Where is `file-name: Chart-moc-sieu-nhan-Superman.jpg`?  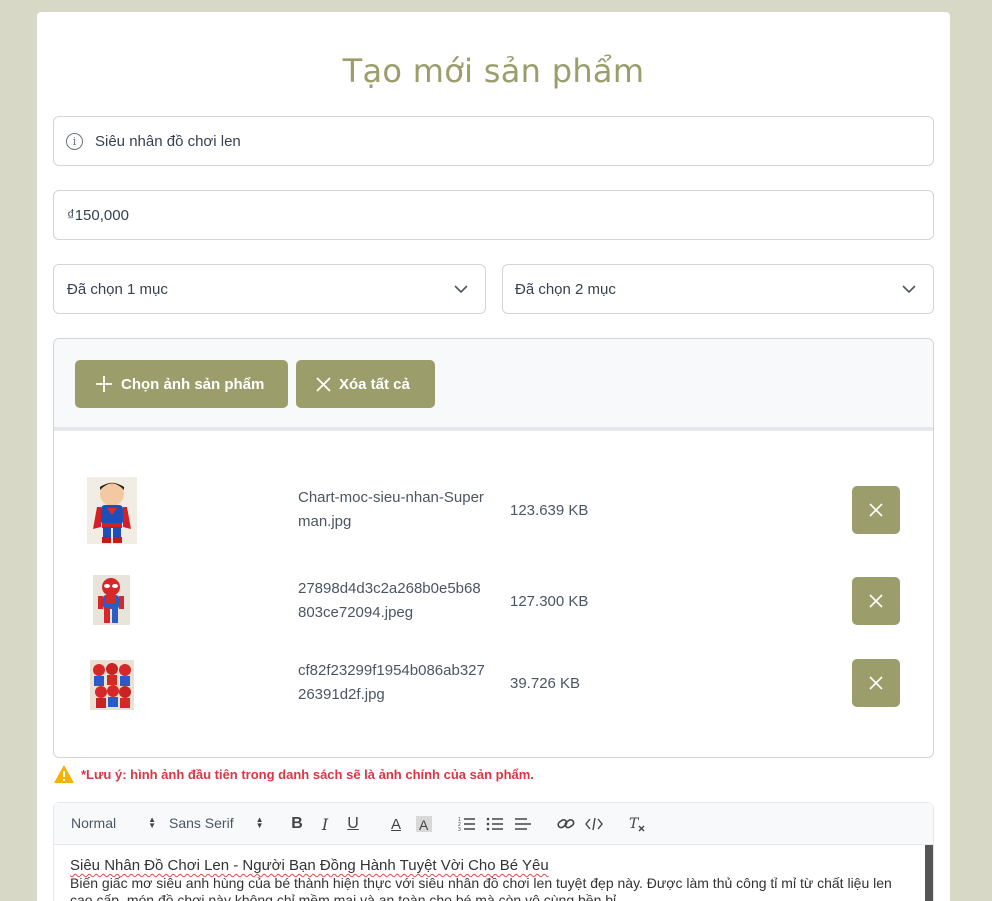 file-name: Chart-moc-sieu-nhan-Superman.jpg is located at coordinates (391, 509).